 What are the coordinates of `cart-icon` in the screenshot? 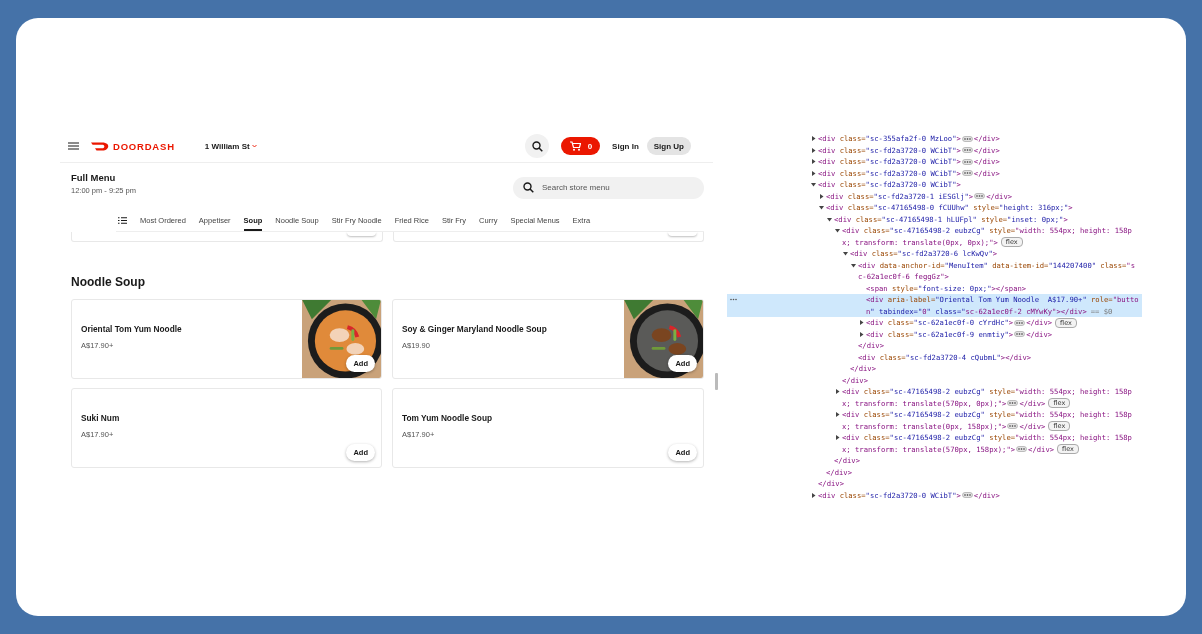 It's located at (576, 146).